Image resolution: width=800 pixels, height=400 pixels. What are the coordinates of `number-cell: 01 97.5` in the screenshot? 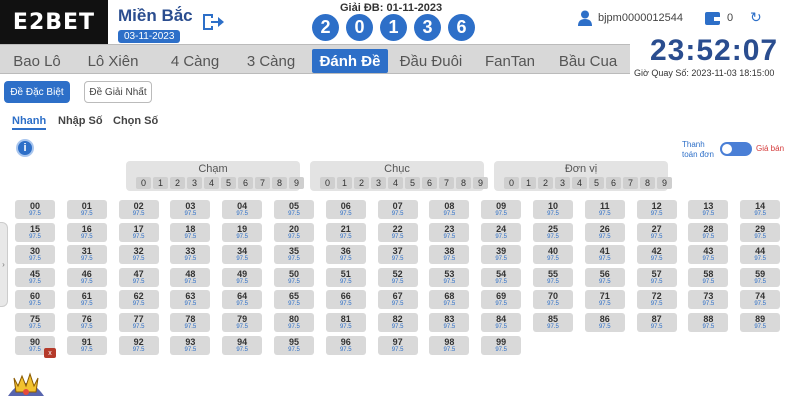 It's located at (86, 209).